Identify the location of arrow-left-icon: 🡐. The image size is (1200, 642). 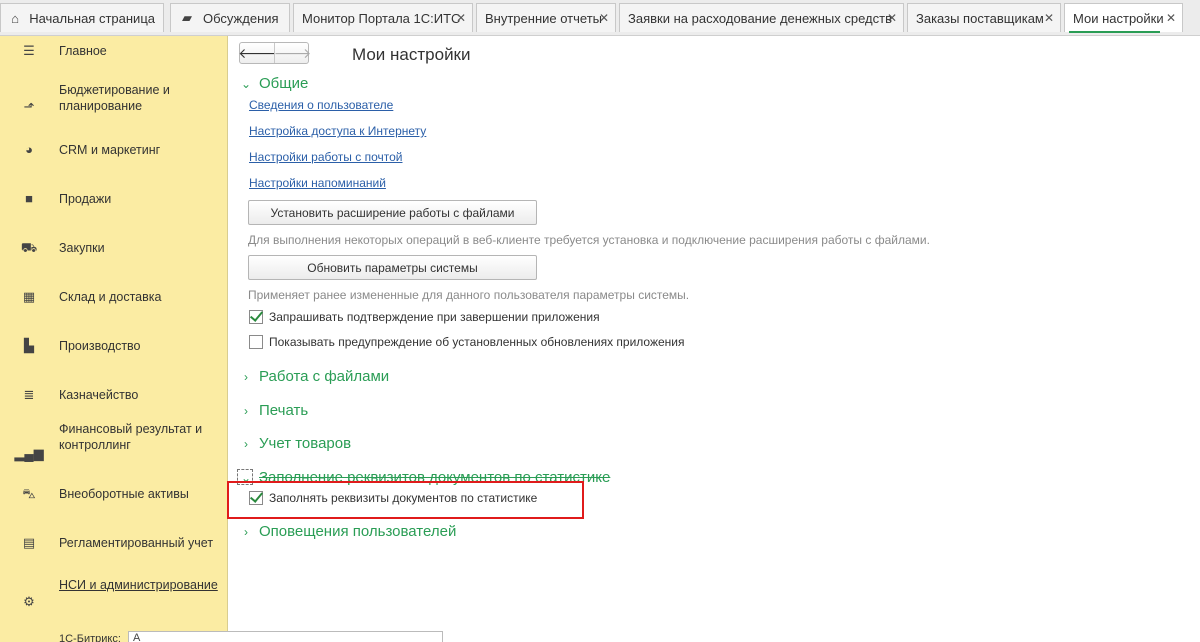
(257, 52).